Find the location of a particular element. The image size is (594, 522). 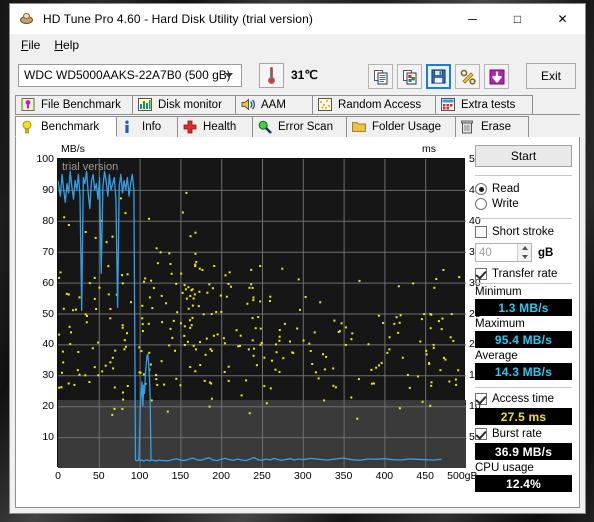

trash-icon is located at coordinates (468, 127).